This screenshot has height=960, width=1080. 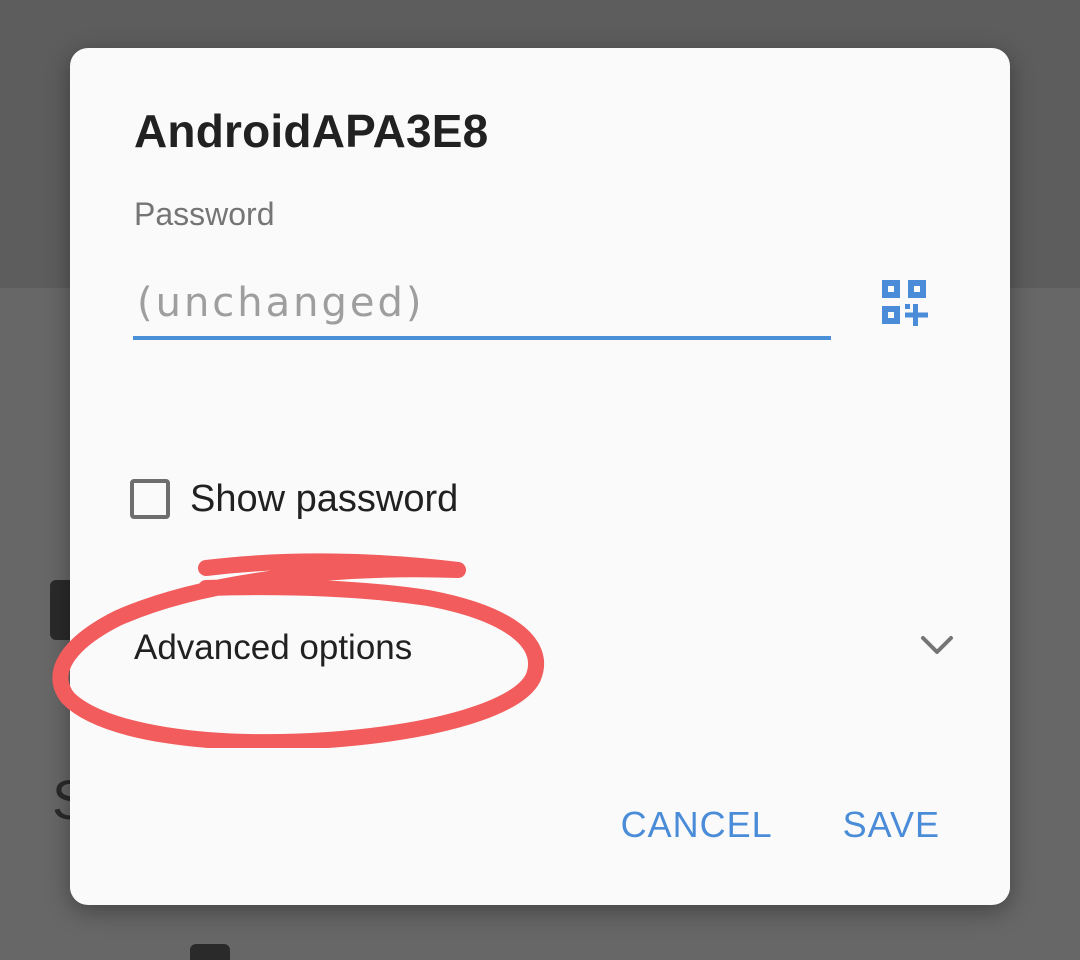 I want to click on chevron-down-icon, so click(x=937, y=645).